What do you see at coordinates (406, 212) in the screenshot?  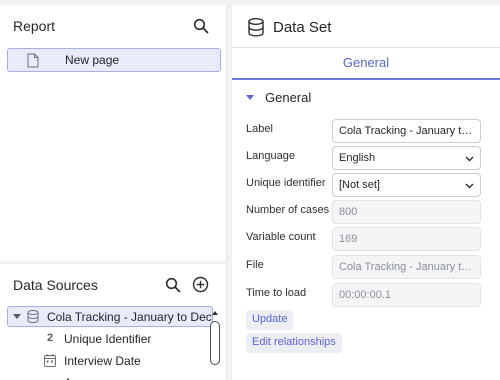 I see `number-of-cases-value: 800` at bounding box center [406, 212].